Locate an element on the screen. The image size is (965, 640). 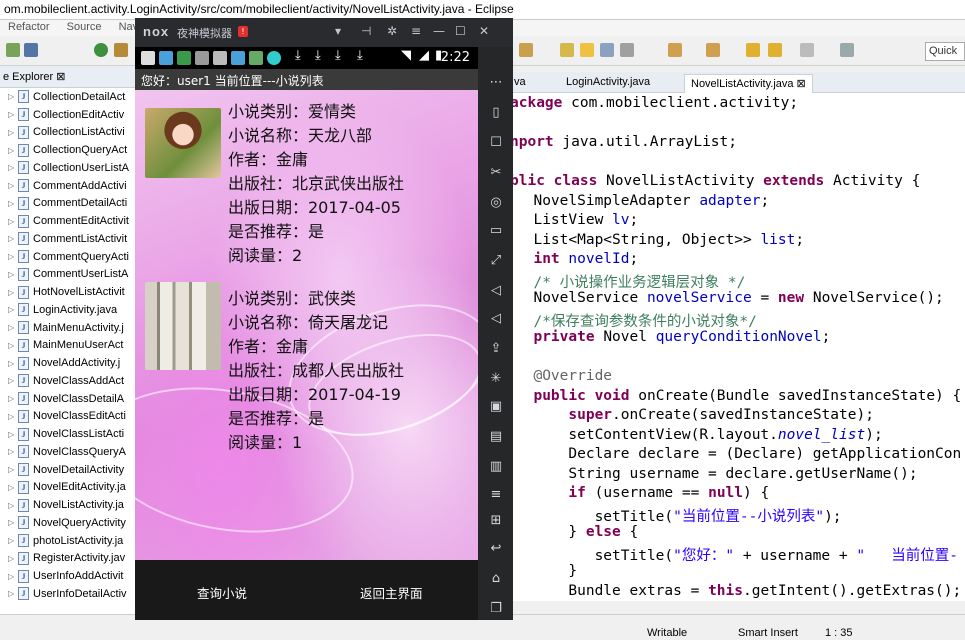
file-item: ▷ J MainMenuUserAct is located at coordinates (68, 346).